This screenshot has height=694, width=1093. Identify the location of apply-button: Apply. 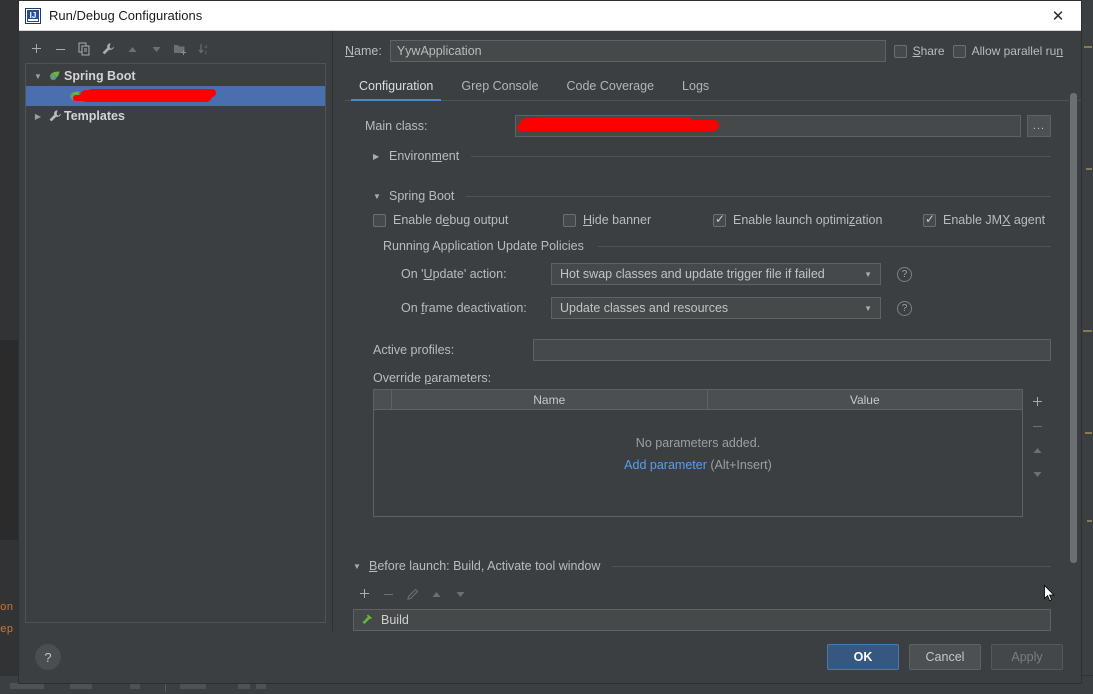
(1027, 657).